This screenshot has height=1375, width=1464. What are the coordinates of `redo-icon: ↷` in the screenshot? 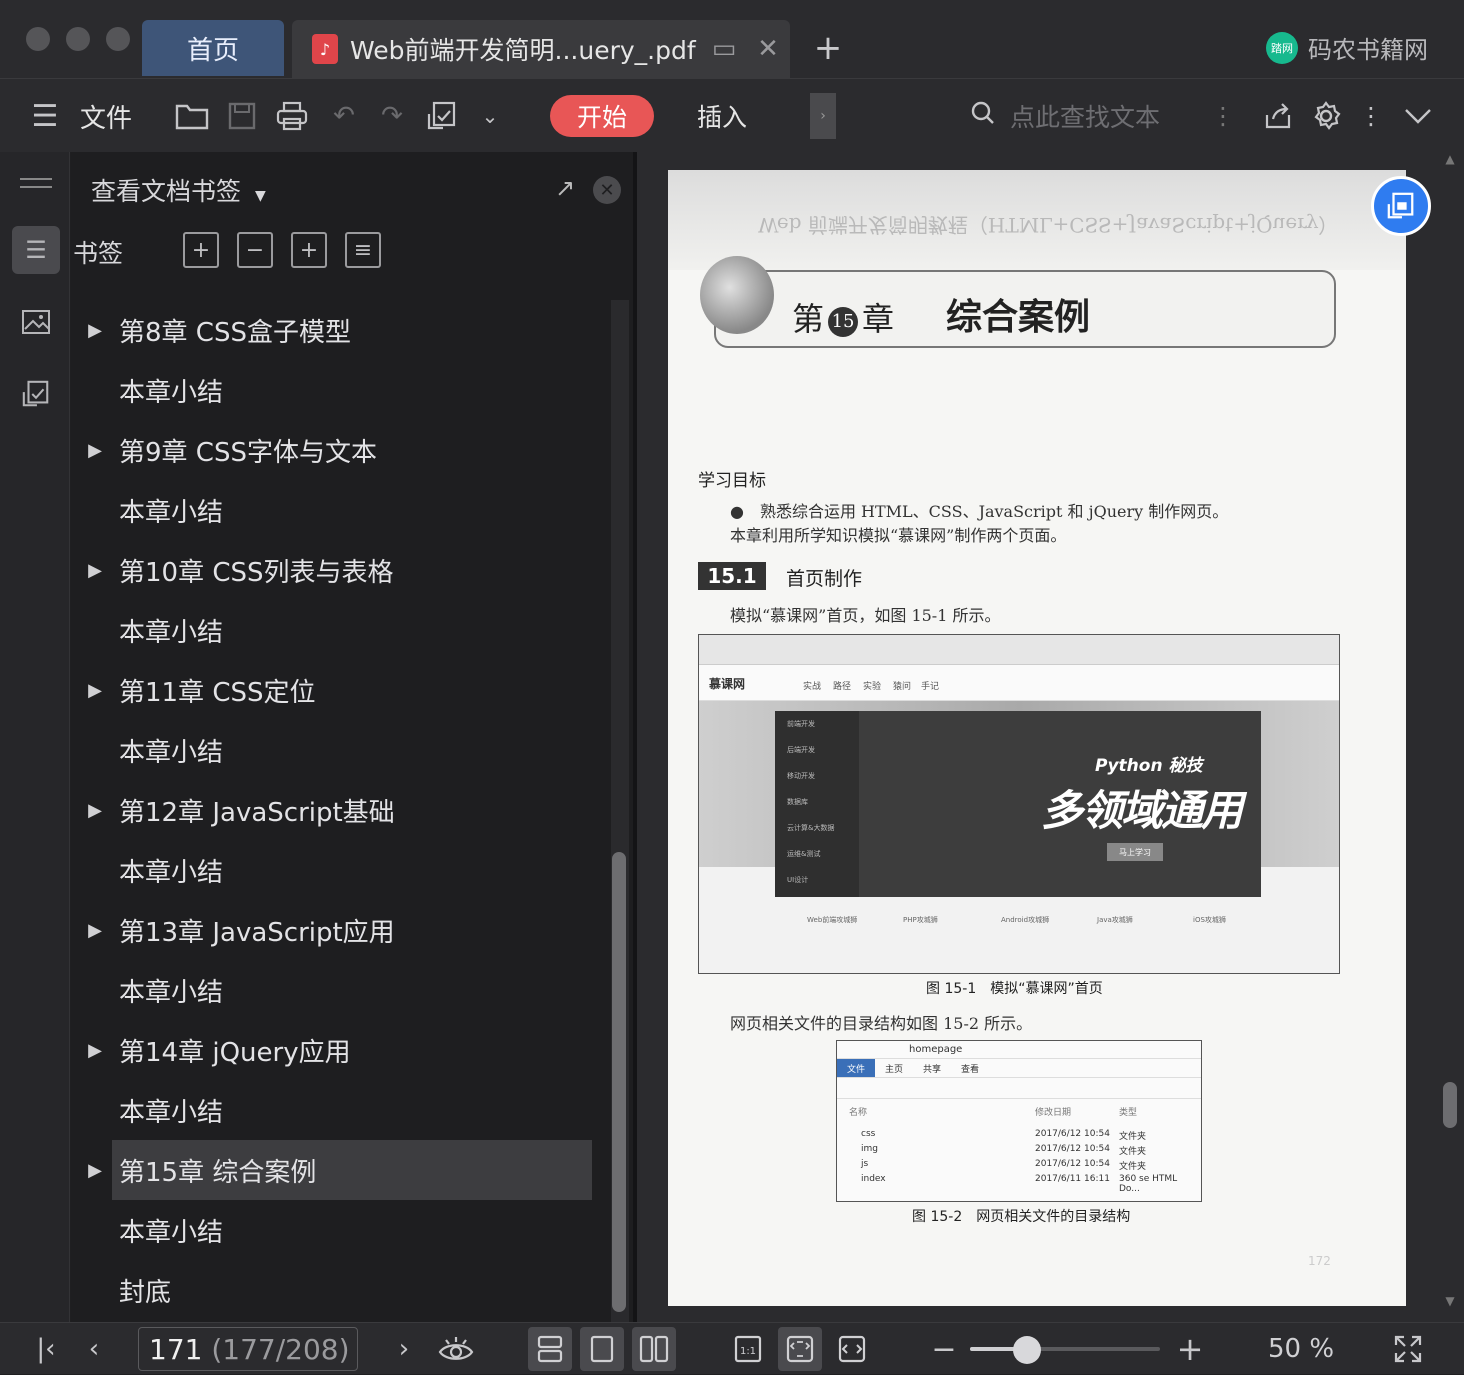 It's located at (392, 116).